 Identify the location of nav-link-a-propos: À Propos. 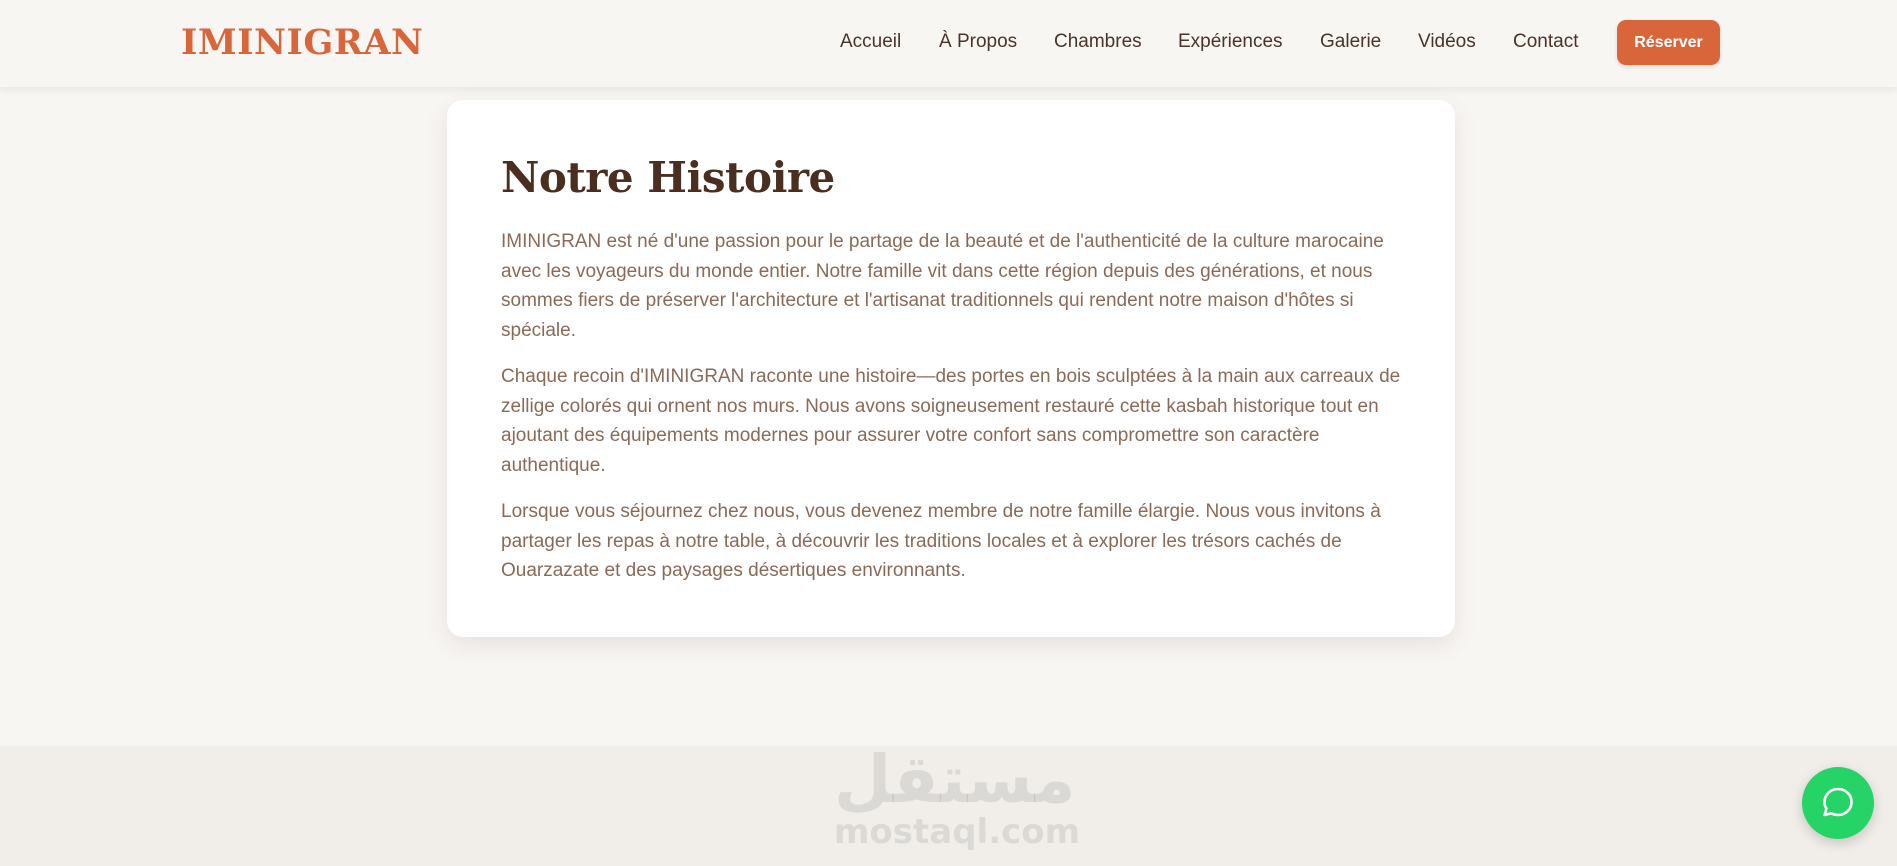
(978, 42).